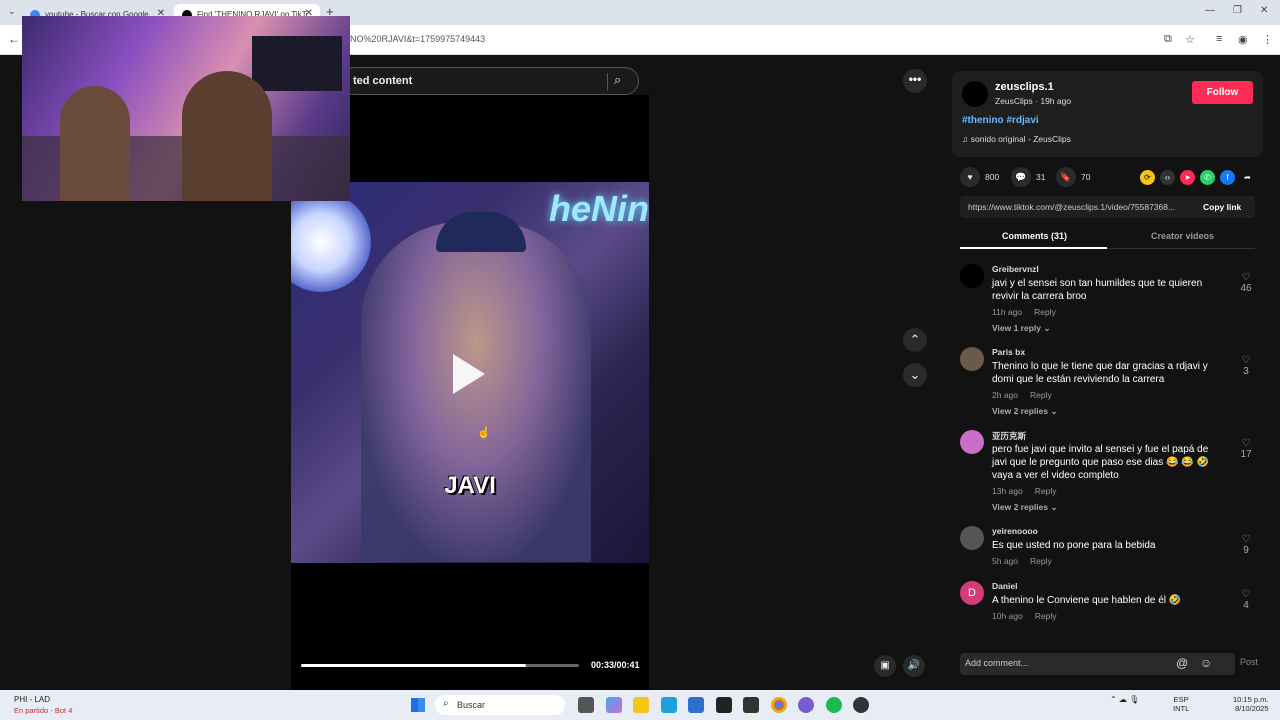 Image resolution: width=1280 pixels, height=720 pixels. What do you see at coordinates (979, 177) in the screenshot?
I see `like-stat: ♥ 800` at bounding box center [979, 177].